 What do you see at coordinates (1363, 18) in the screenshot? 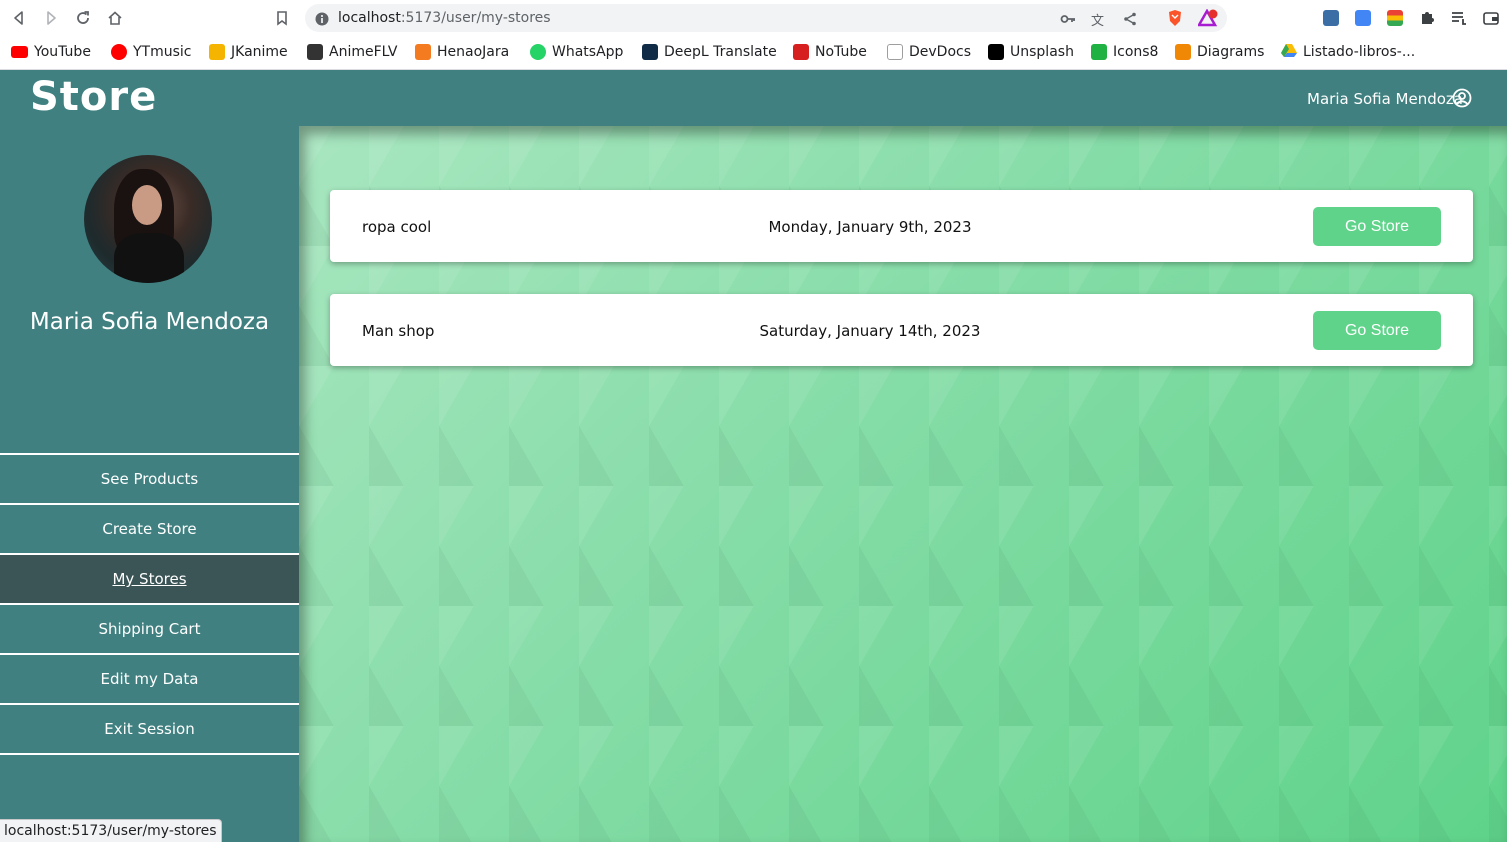
I see `google-translate-icon` at bounding box center [1363, 18].